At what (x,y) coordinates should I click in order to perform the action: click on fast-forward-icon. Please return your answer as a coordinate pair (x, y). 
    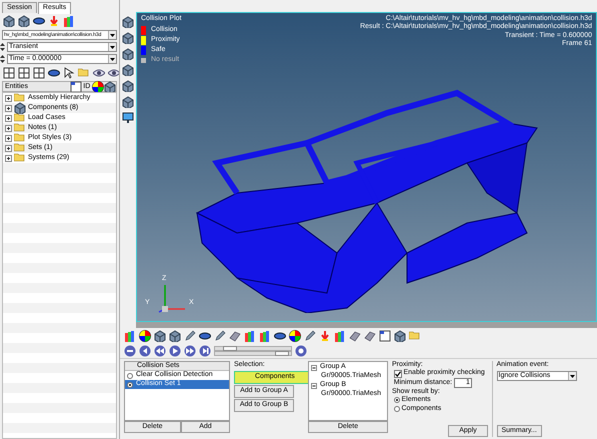
    Looking at the image, I should click on (190, 350).